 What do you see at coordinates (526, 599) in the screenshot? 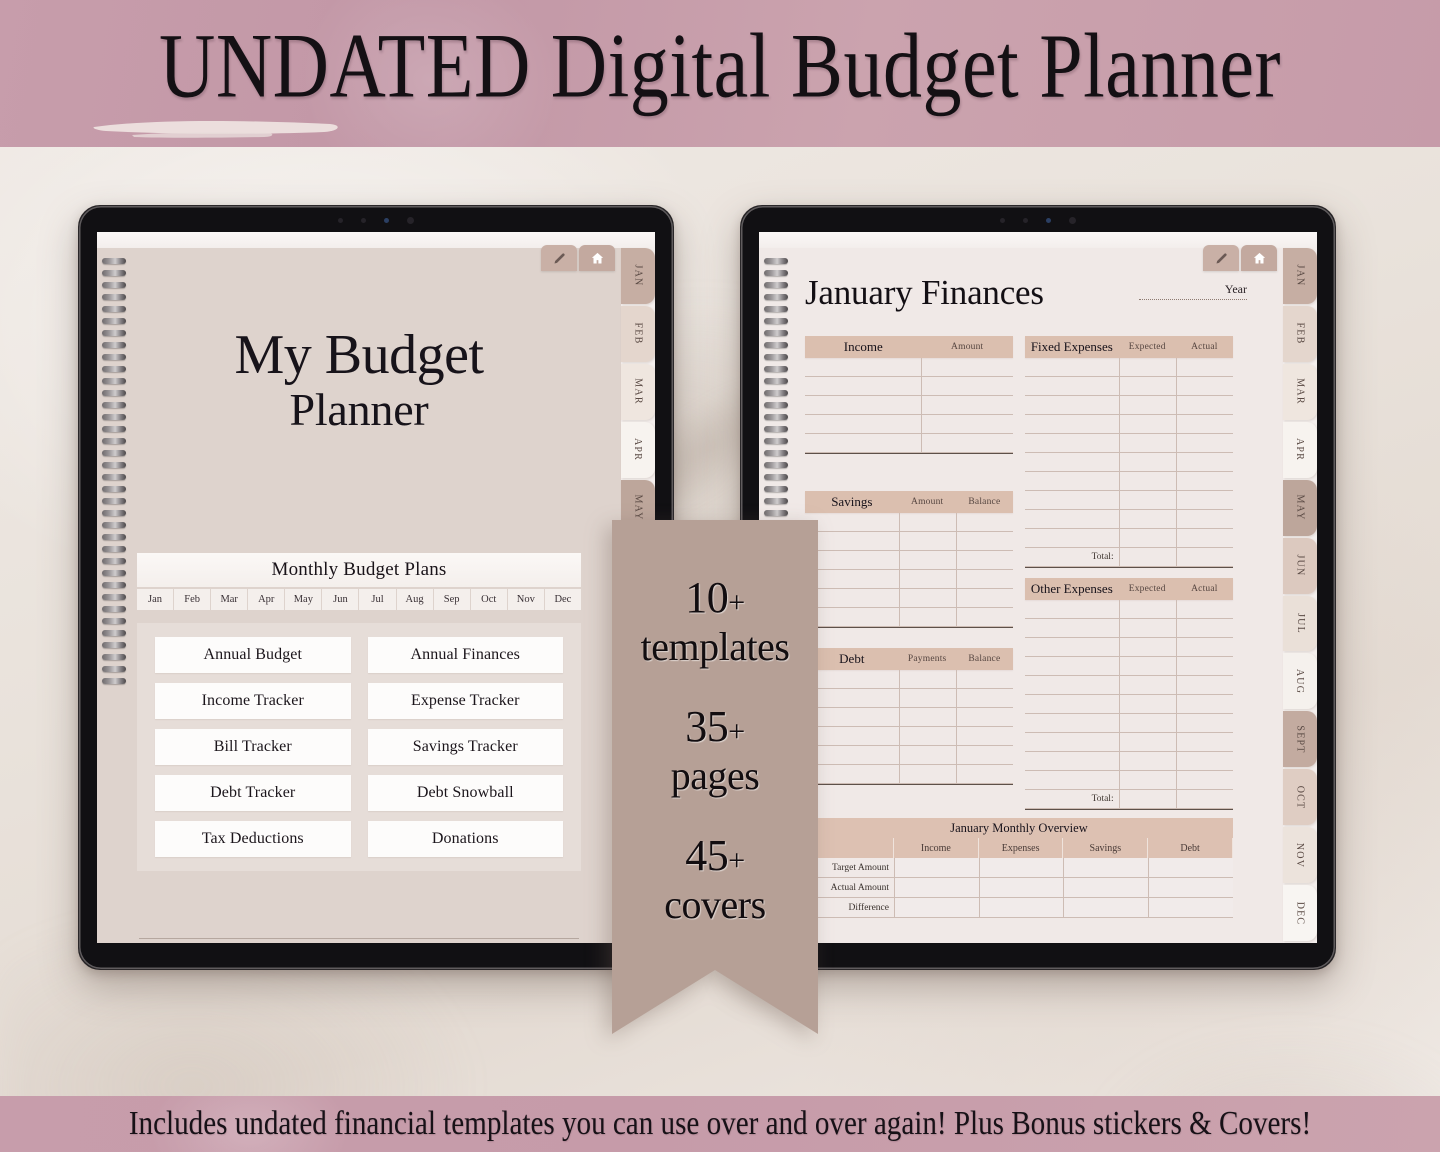
I see `budget-month-nov: Nov` at bounding box center [526, 599].